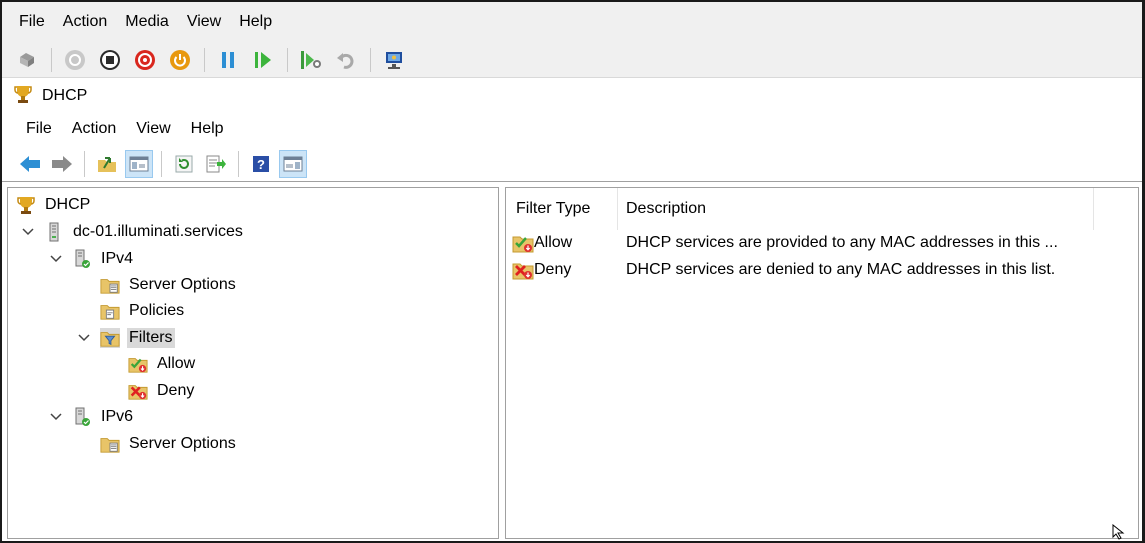 Image resolution: width=1145 pixels, height=543 pixels. Describe the element at coordinates (64, 96) in the screenshot. I see `mmc-window-title: DHCP` at that location.